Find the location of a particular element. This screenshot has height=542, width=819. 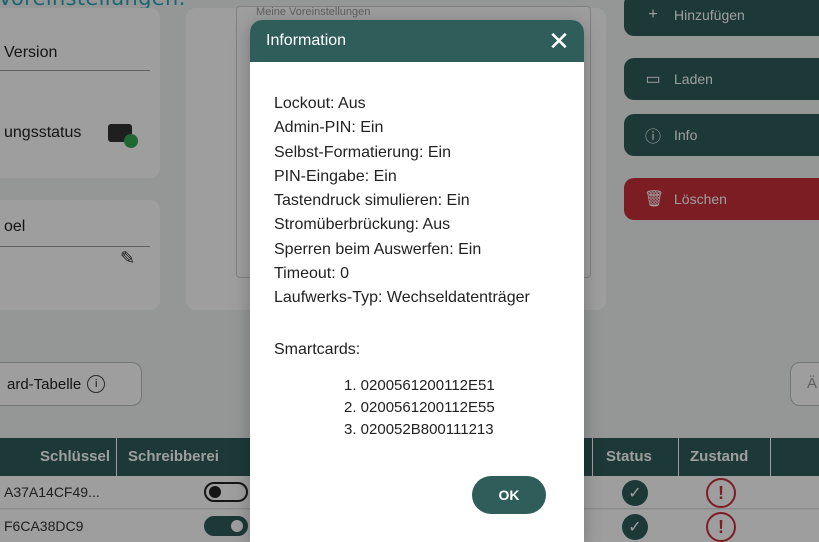

info-line: Laufwerks-Typ: Wechseldatenträger is located at coordinates (402, 298).